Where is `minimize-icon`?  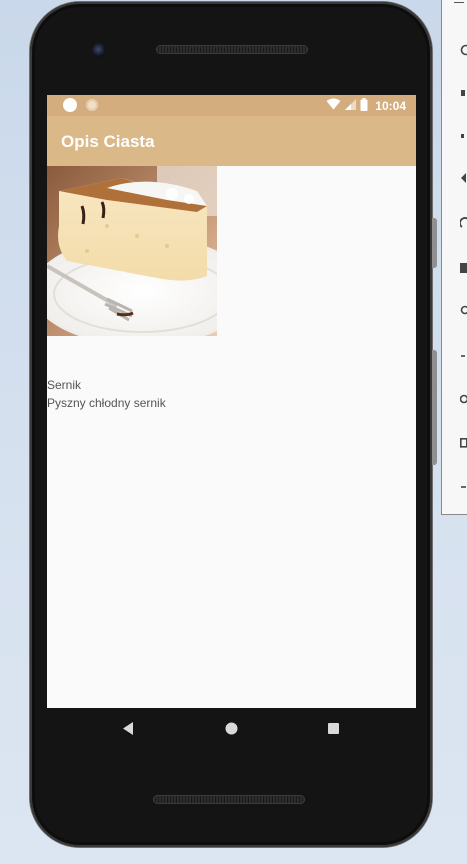
minimize-icon is located at coordinates (459, 2).